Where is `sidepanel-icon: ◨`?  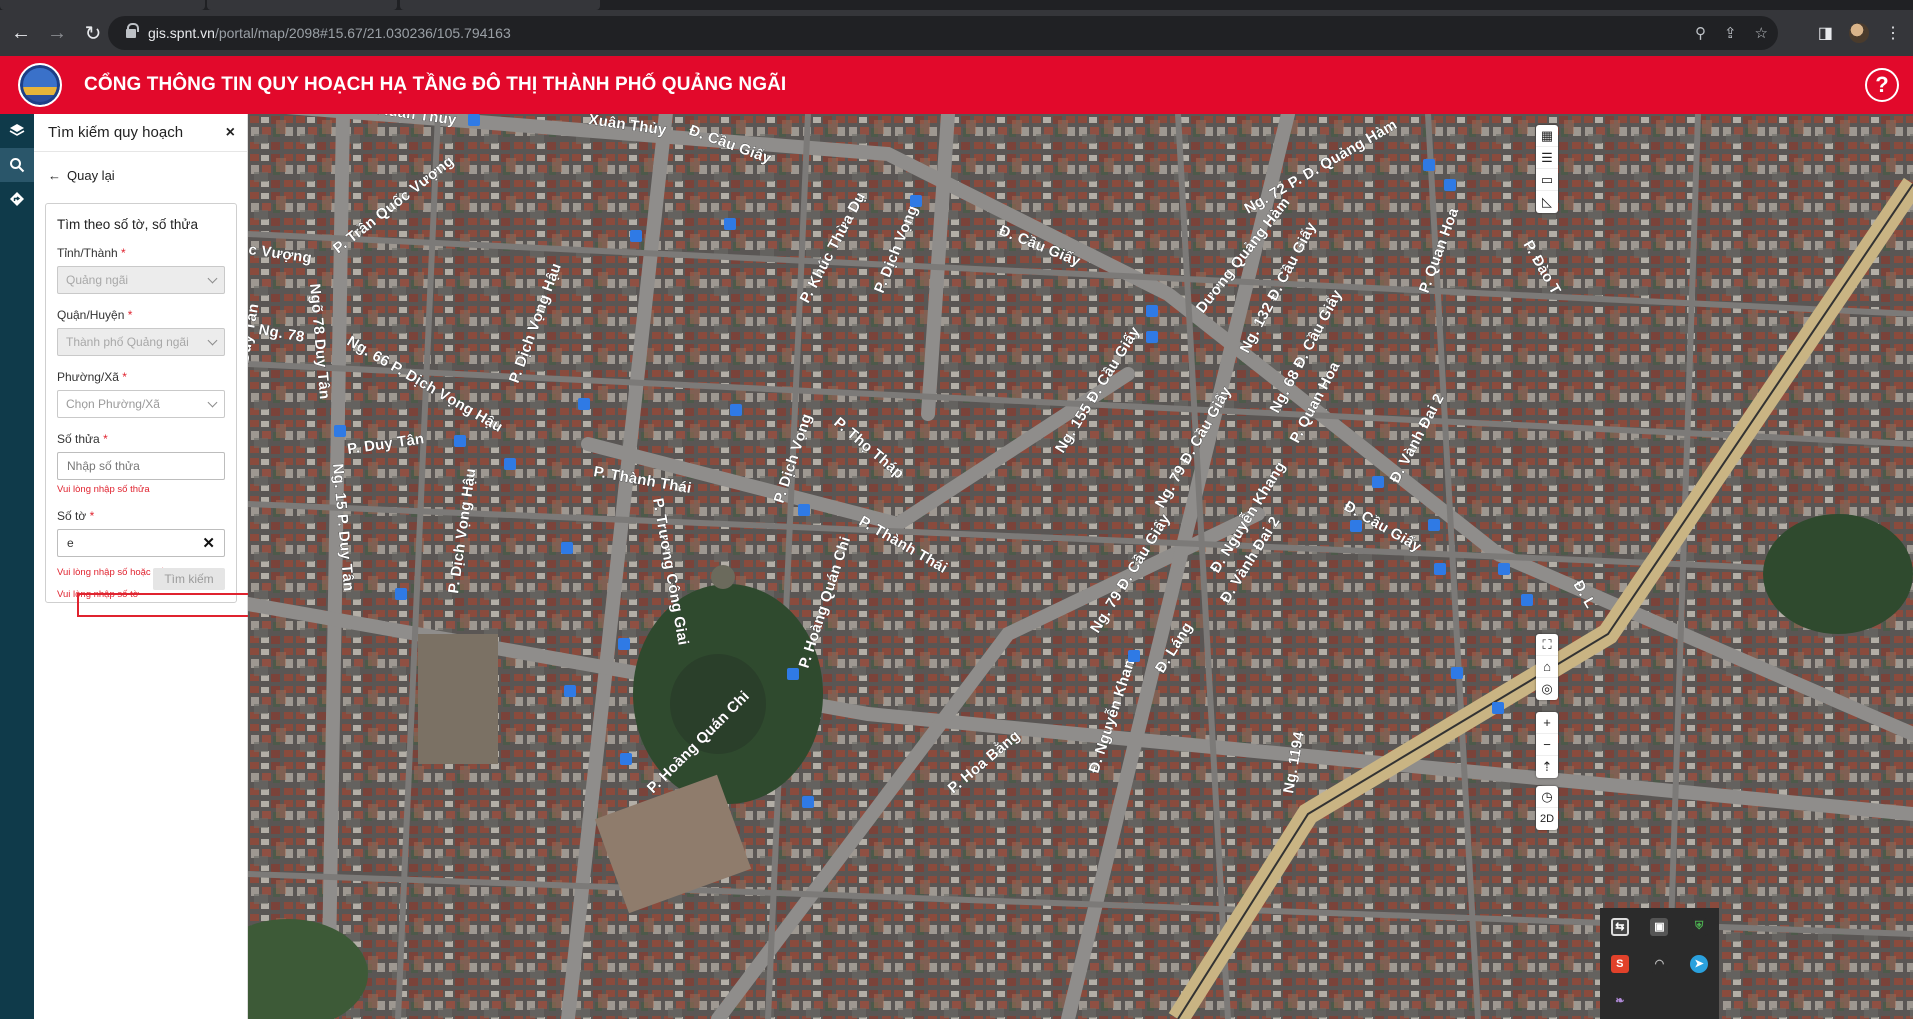 sidepanel-icon: ◨ is located at coordinates (1825, 33).